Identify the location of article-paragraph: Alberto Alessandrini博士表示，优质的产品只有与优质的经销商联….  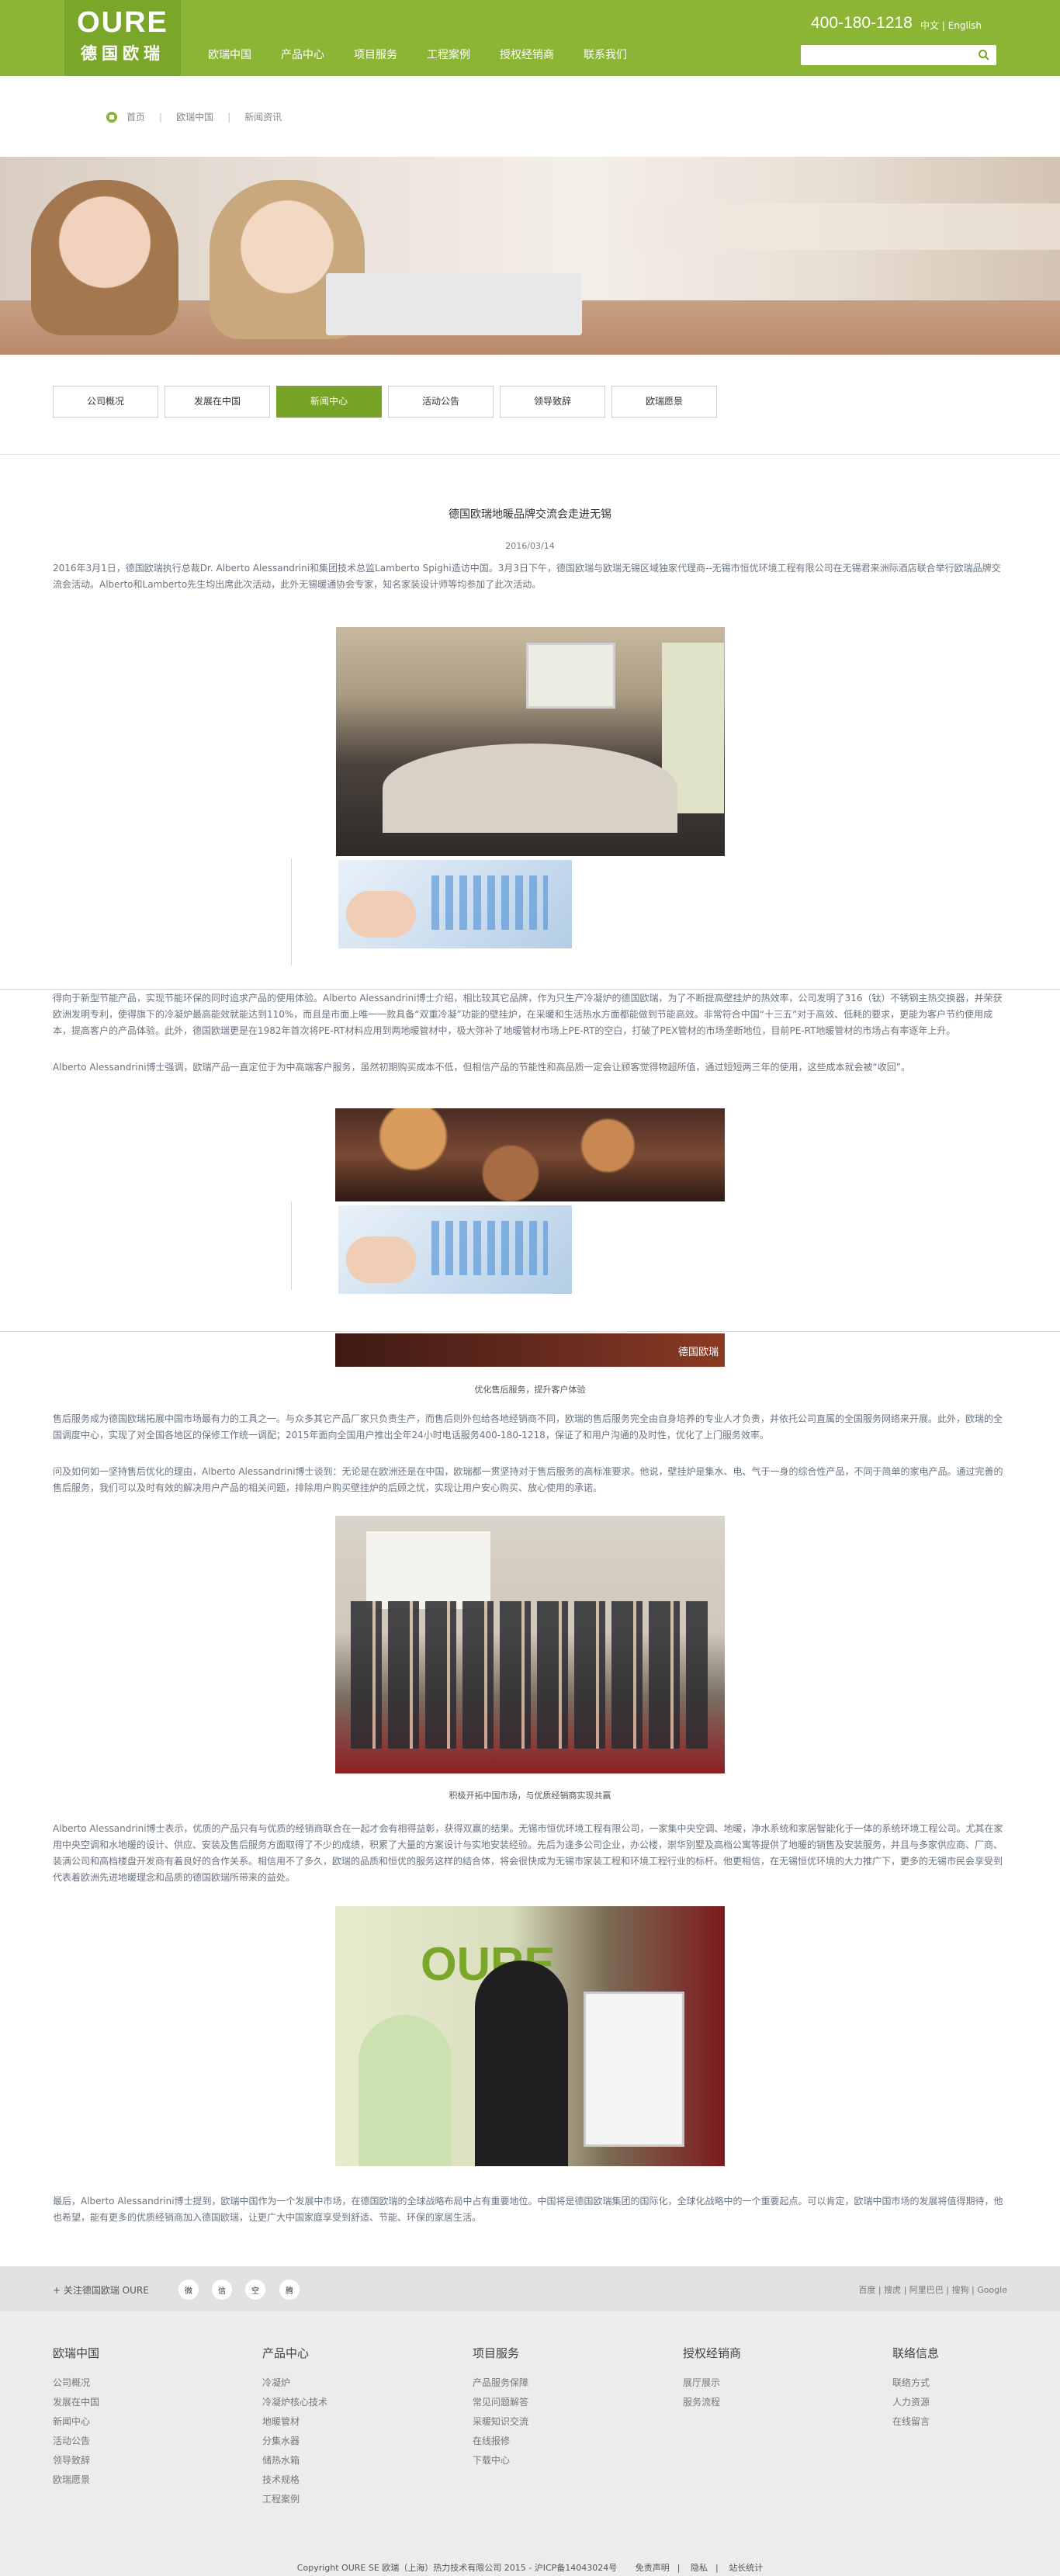
(528, 1853).